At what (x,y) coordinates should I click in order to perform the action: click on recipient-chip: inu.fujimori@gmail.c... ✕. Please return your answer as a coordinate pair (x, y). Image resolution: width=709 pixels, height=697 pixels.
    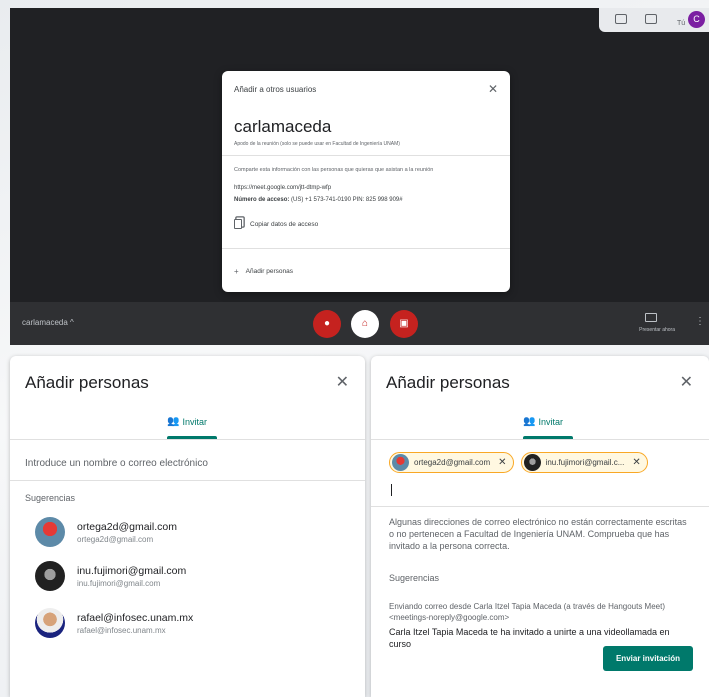
    Looking at the image, I should click on (584, 462).